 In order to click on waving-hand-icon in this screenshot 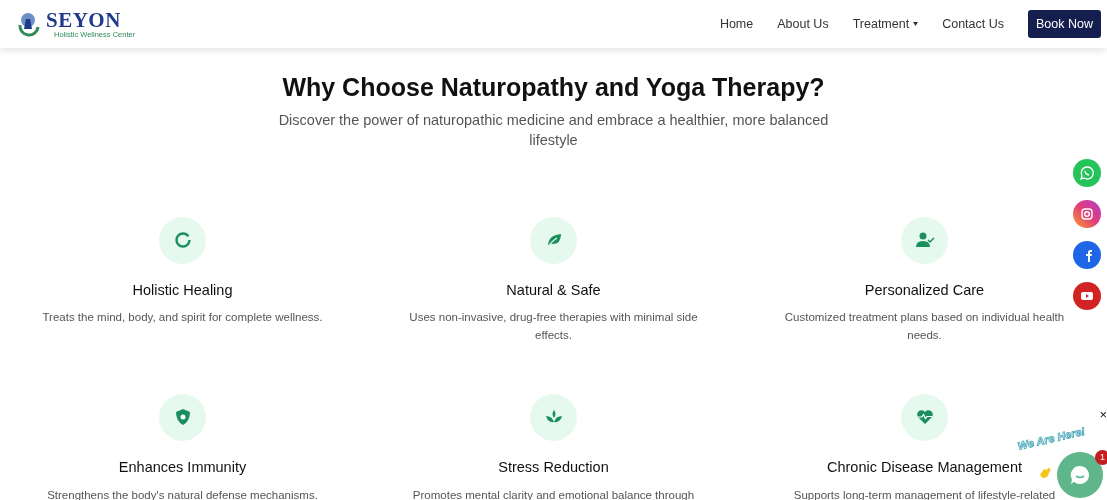, I will do `click(1045, 473)`.